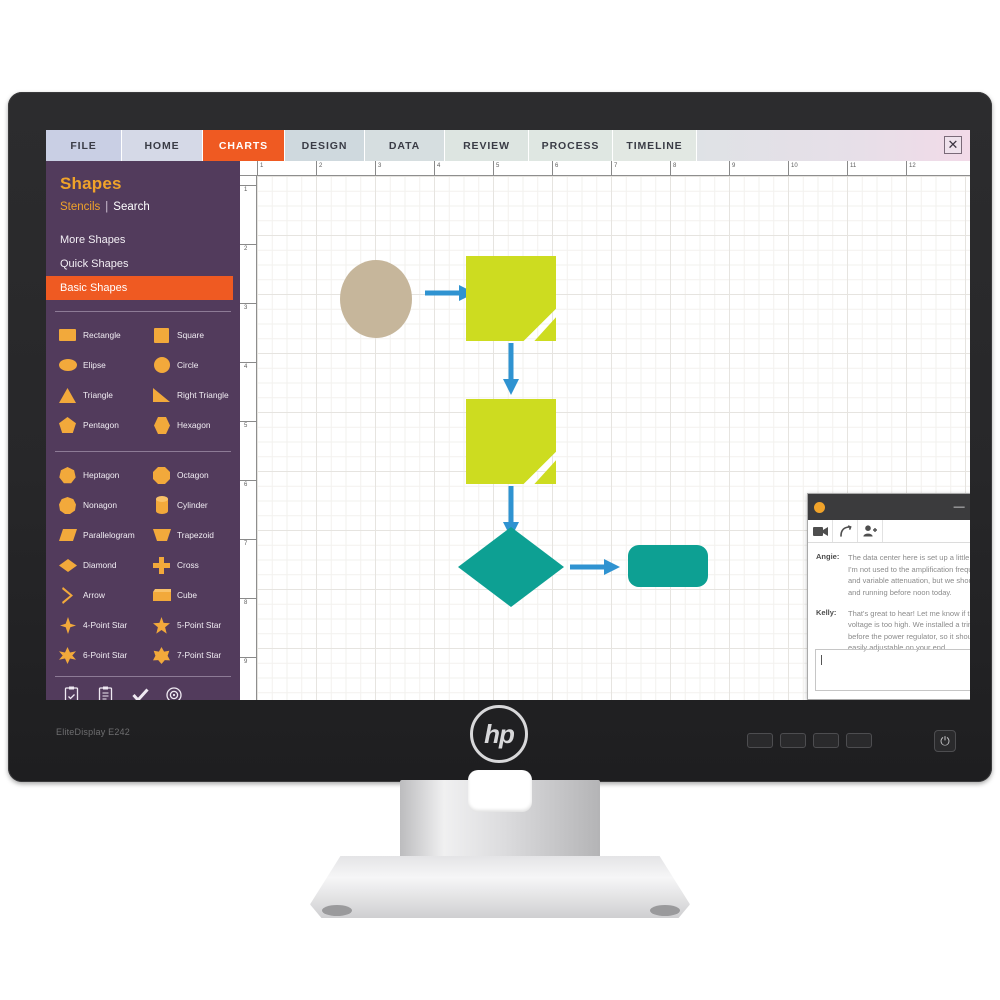  What do you see at coordinates (80, 207) in the screenshot?
I see `stencils-link: Stencils` at bounding box center [80, 207].